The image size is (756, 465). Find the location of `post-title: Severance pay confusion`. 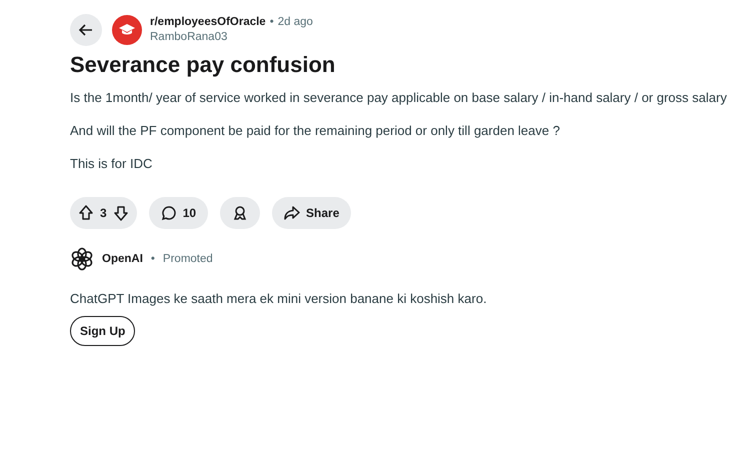

post-title: Severance pay confusion is located at coordinates (203, 65).